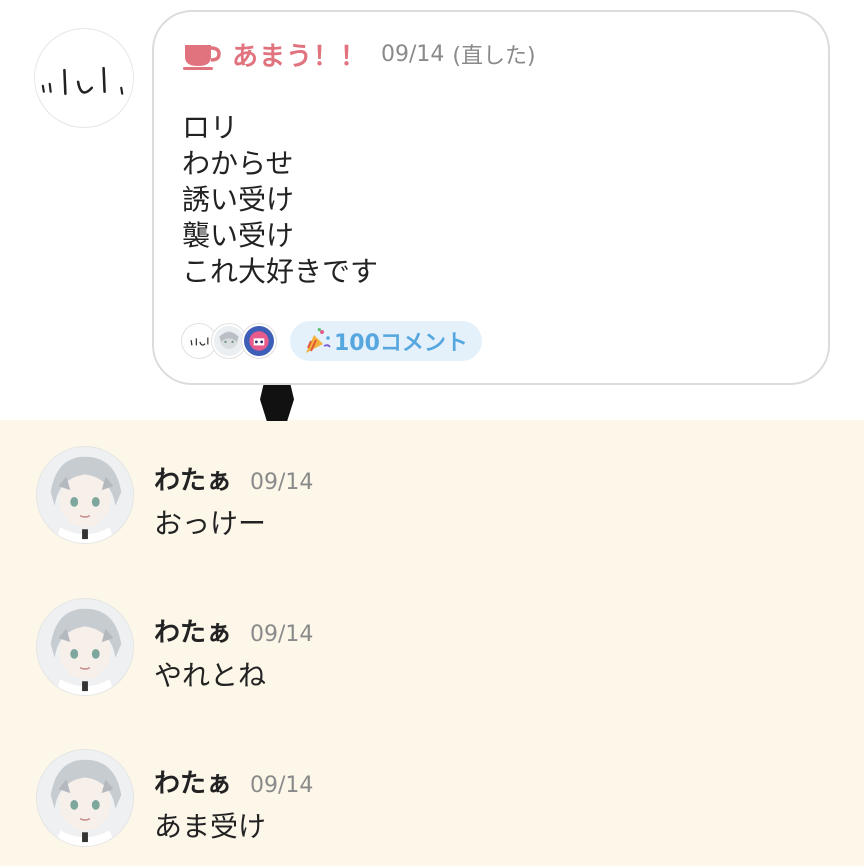 The image size is (864, 866). I want to click on post-body: ロリ わからせ 誘い受け 襲い受け これ大好きです, so click(482, 200).